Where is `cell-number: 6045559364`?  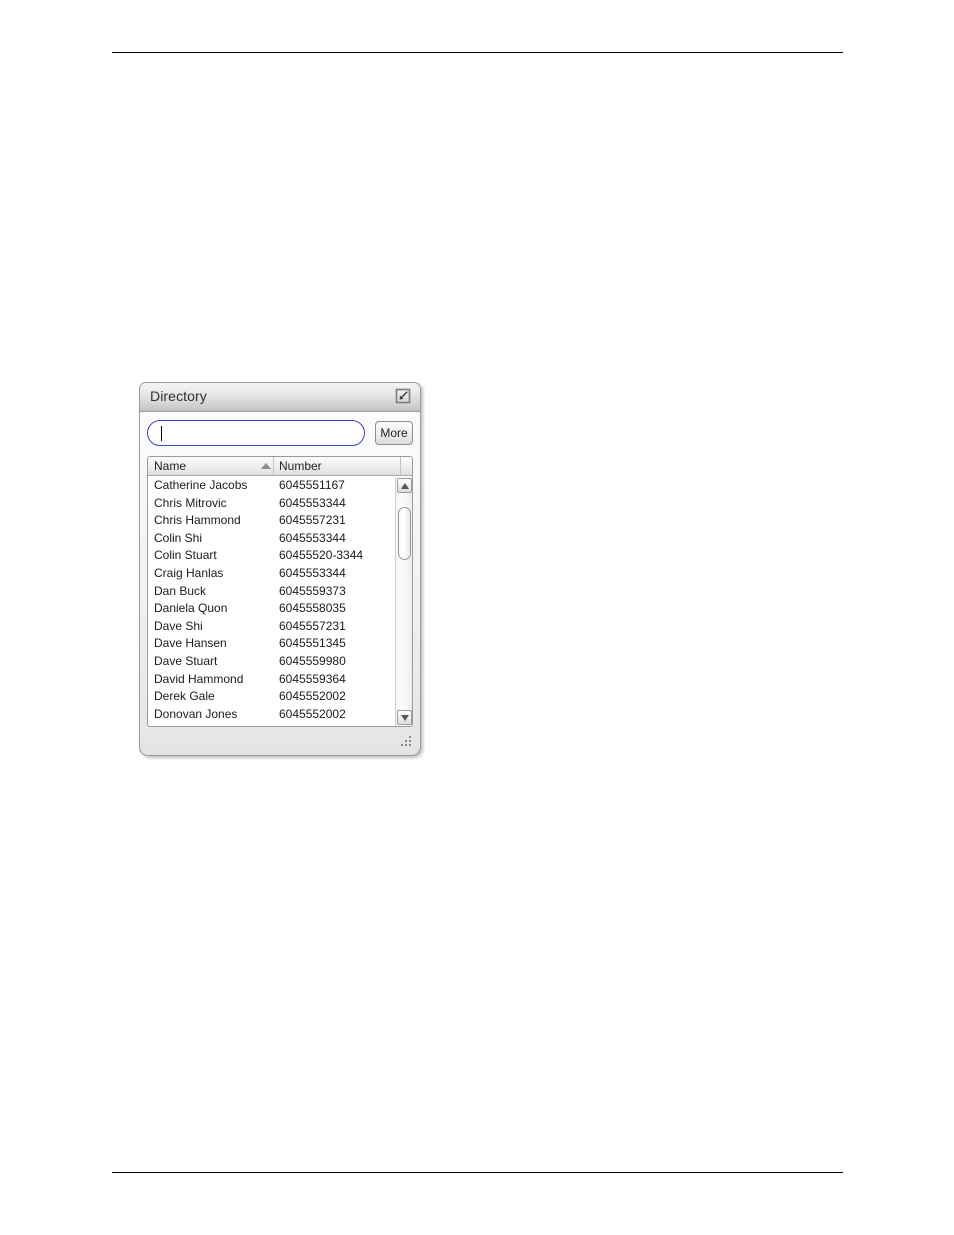
cell-number: 6045559364 is located at coordinates (312, 678).